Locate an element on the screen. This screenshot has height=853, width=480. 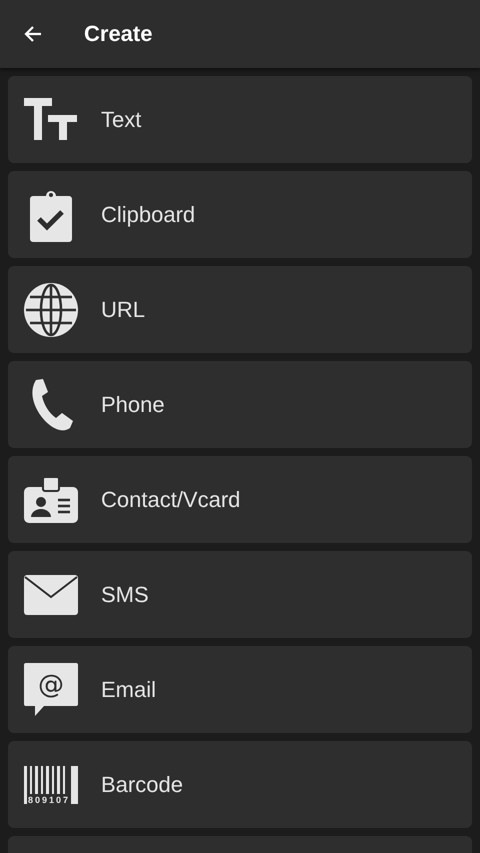
option-label: Barcode is located at coordinates (142, 785).